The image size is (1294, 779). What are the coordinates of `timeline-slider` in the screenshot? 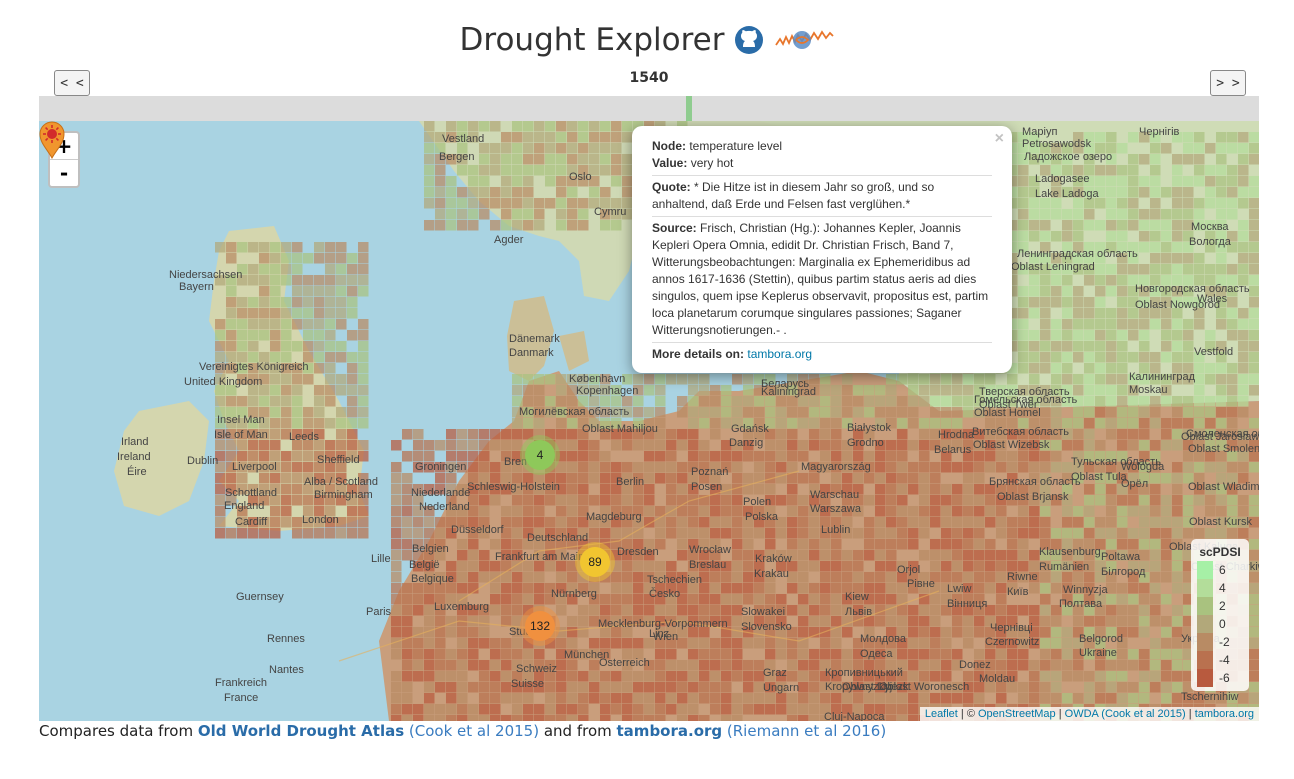 It's located at (649, 108).